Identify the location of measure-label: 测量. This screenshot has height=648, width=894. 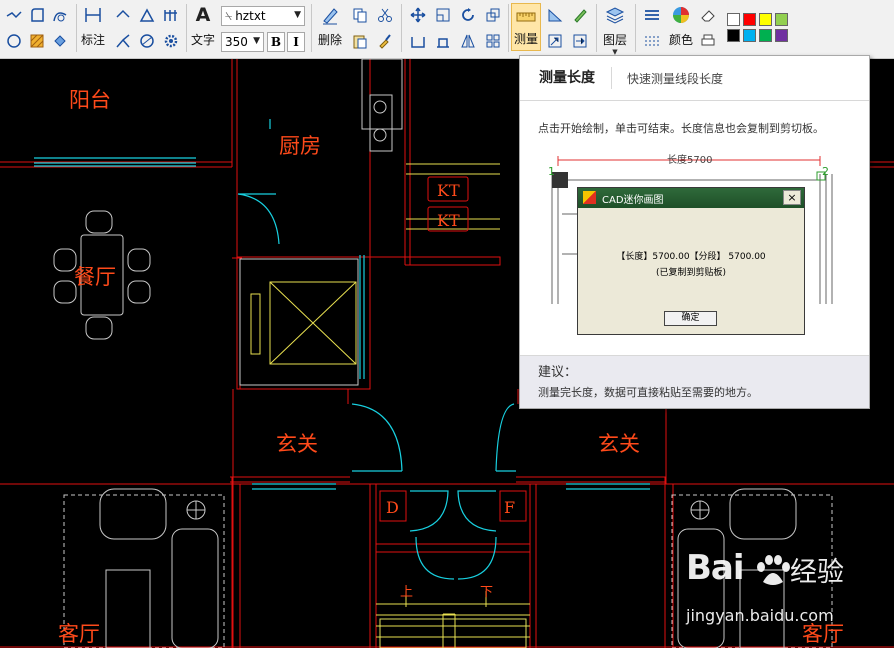
(525, 39).